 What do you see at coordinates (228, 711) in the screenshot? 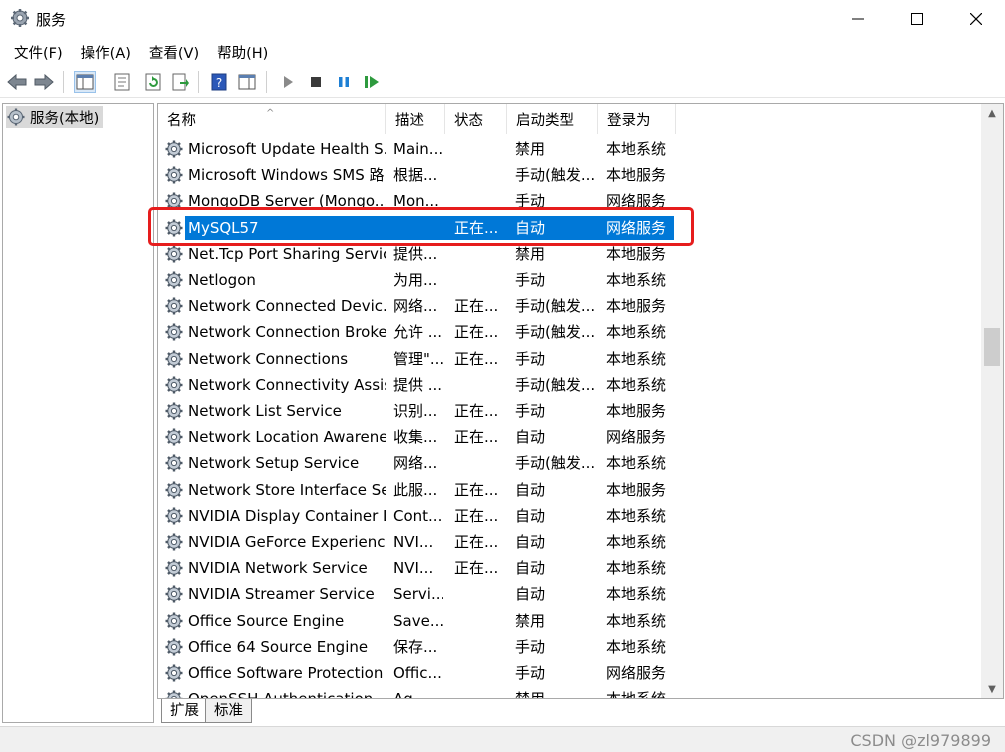
I see `tab-standard: 标准` at bounding box center [228, 711].